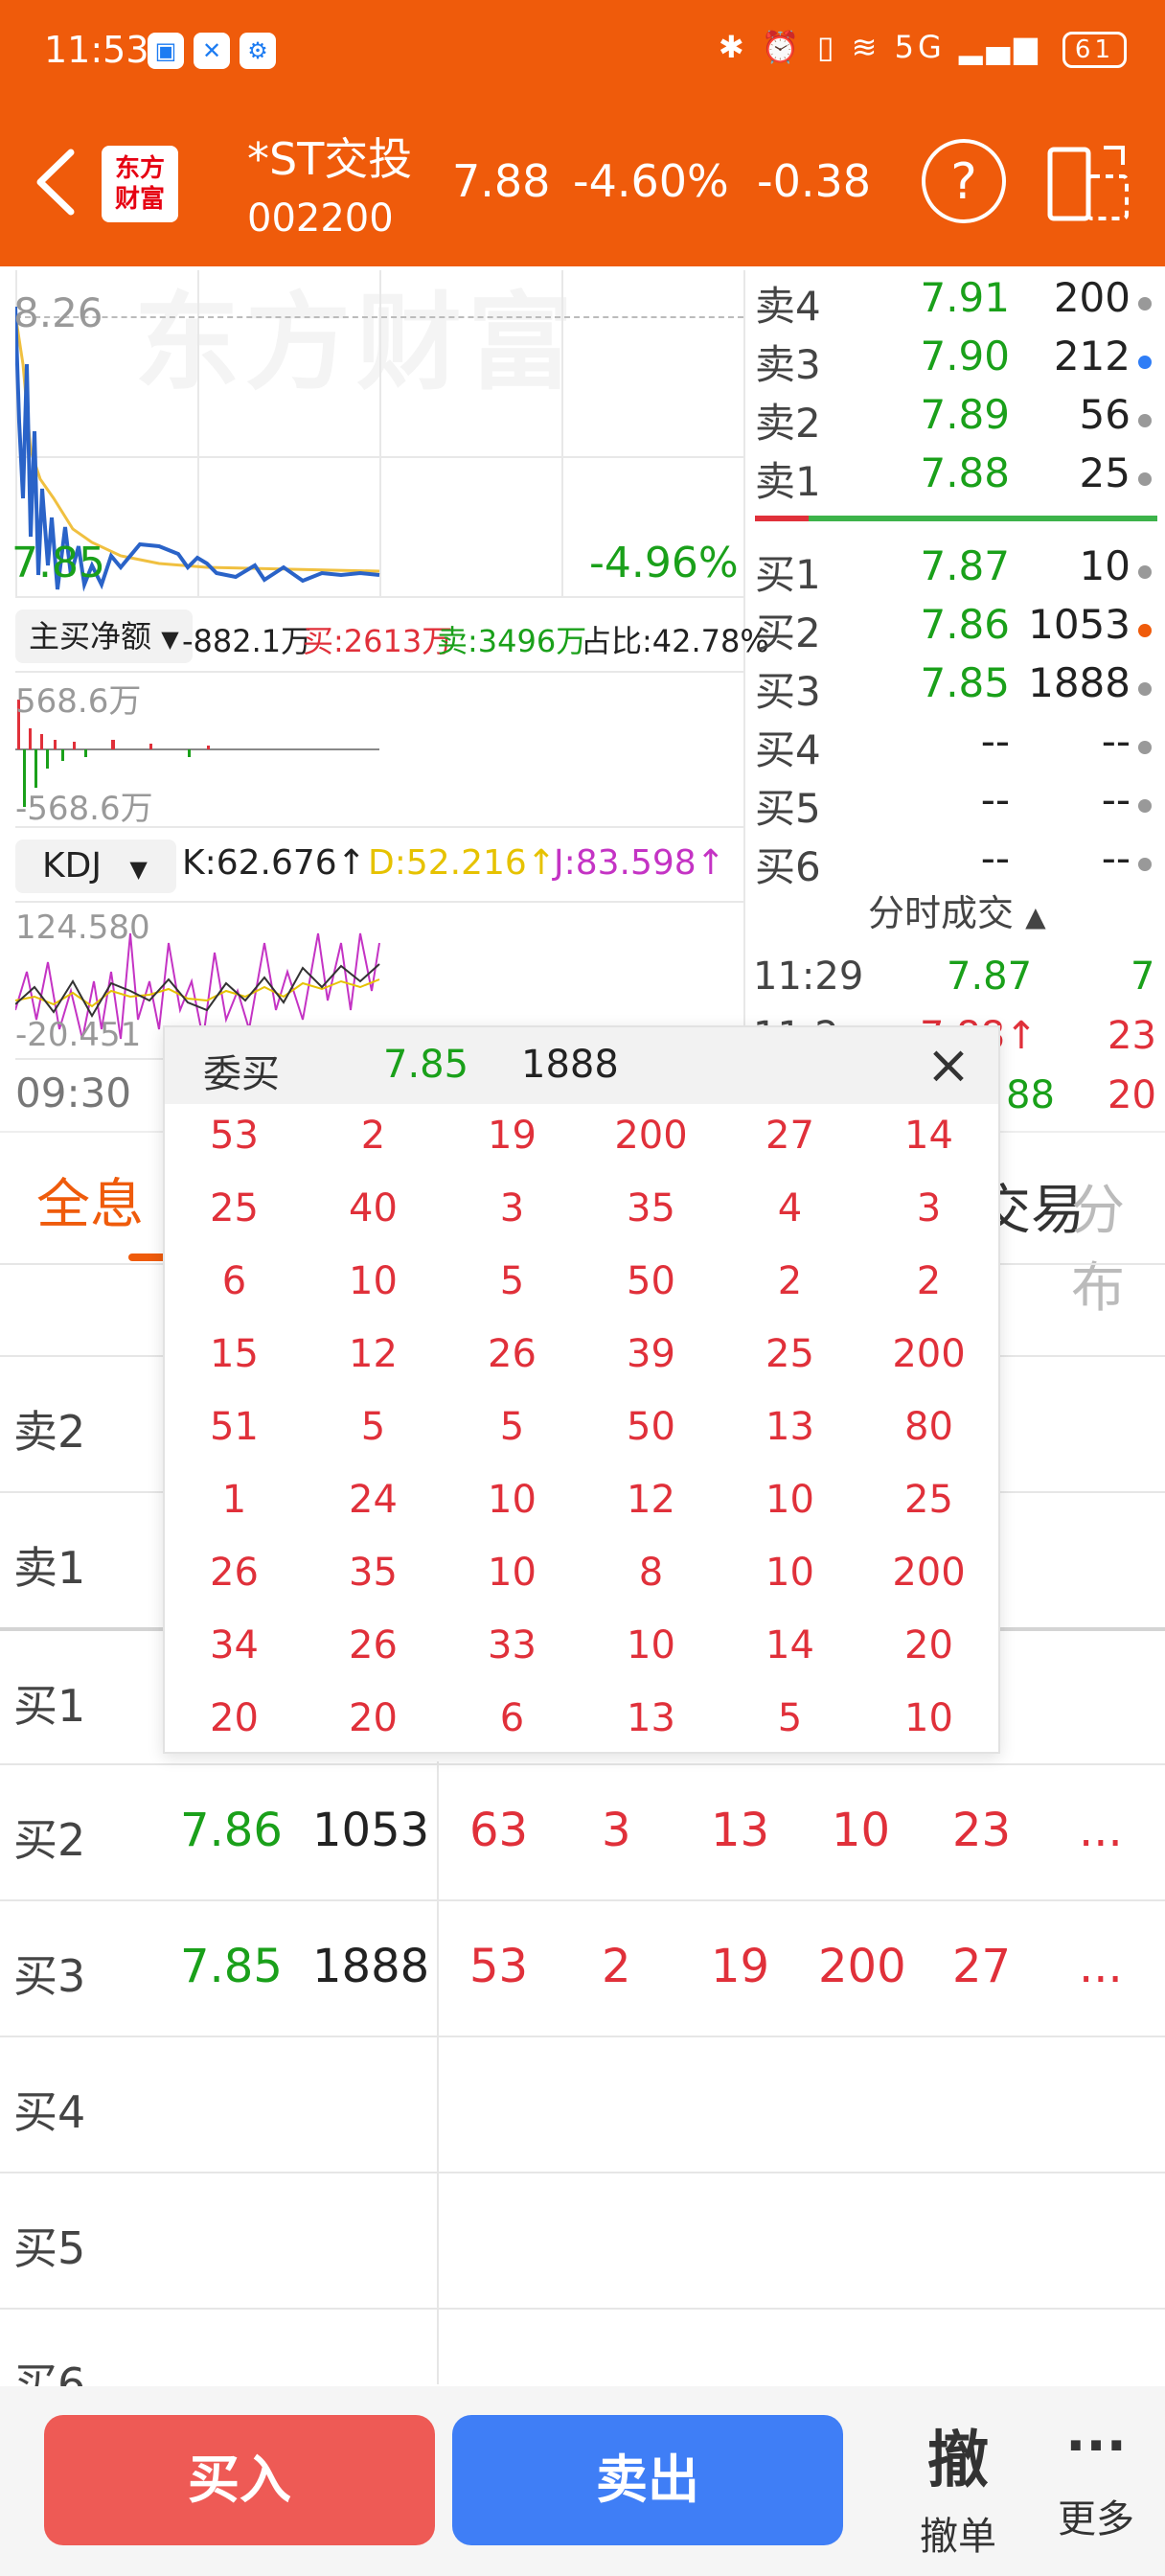 Image resolution: width=1165 pixels, height=2576 pixels. What do you see at coordinates (72, 866) in the screenshot?
I see `indicator-selector-label: KDJ` at bounding box center [72, 866].